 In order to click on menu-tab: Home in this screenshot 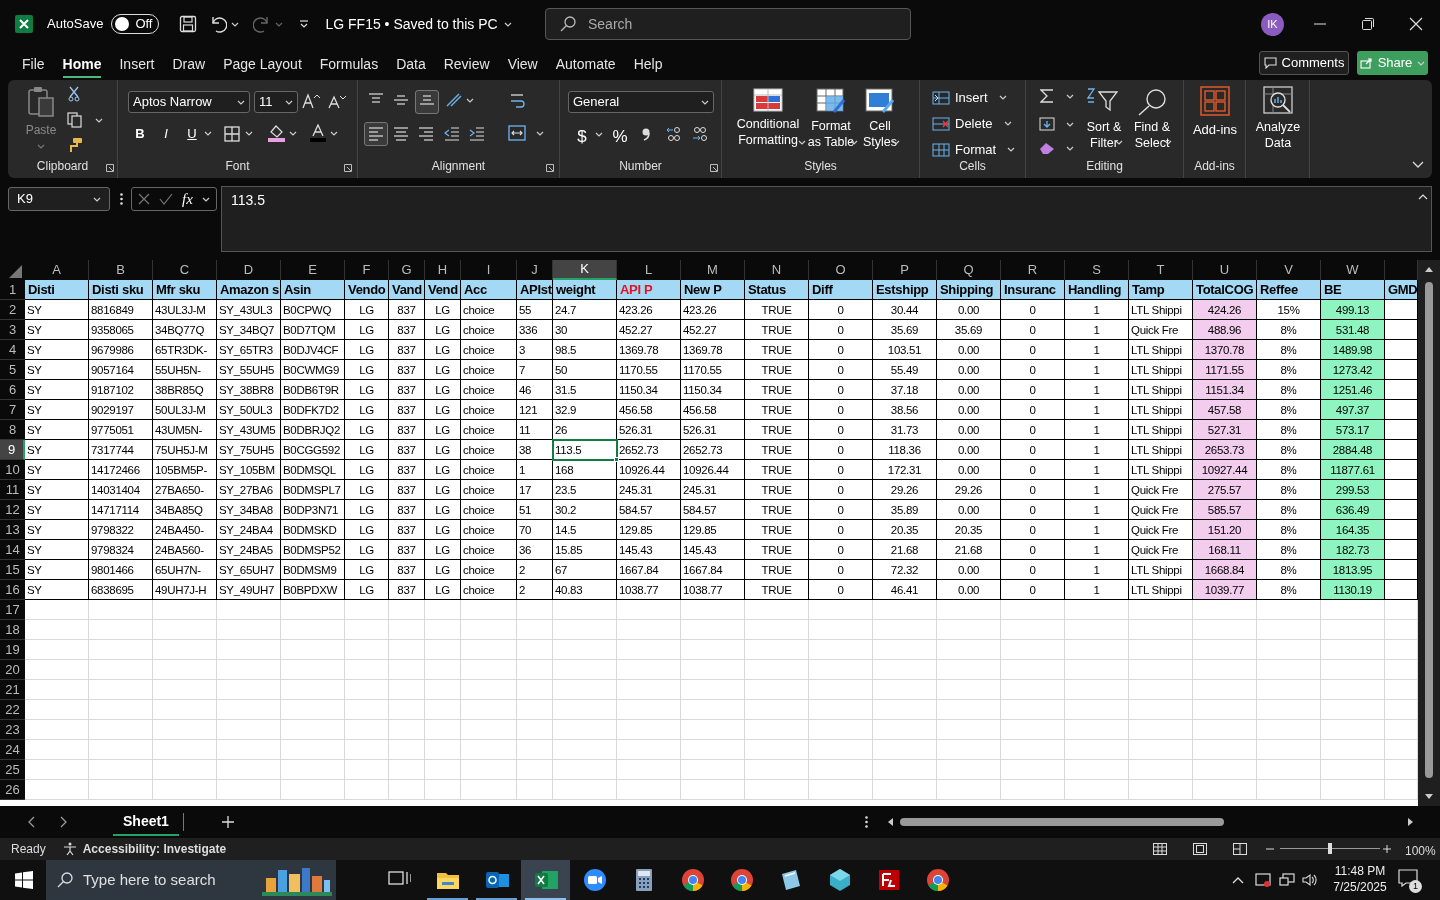, I will do `click(82, 64)`.